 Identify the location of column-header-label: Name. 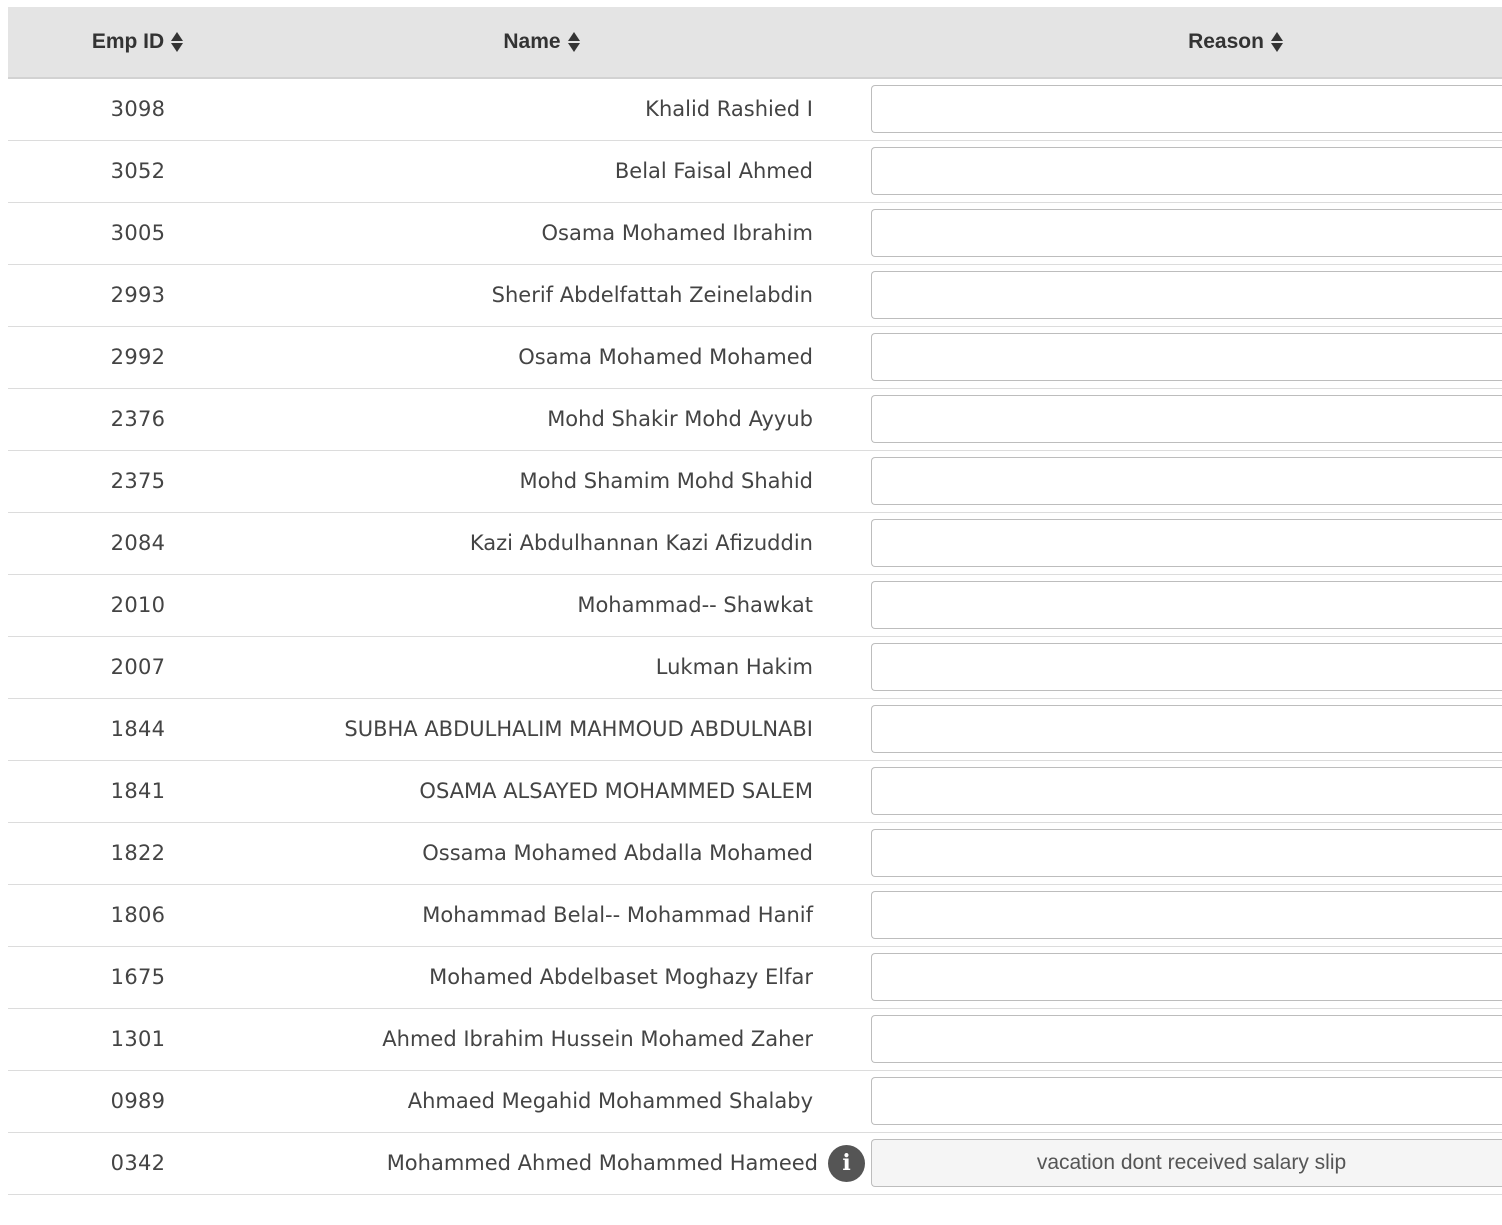
(532, 41).